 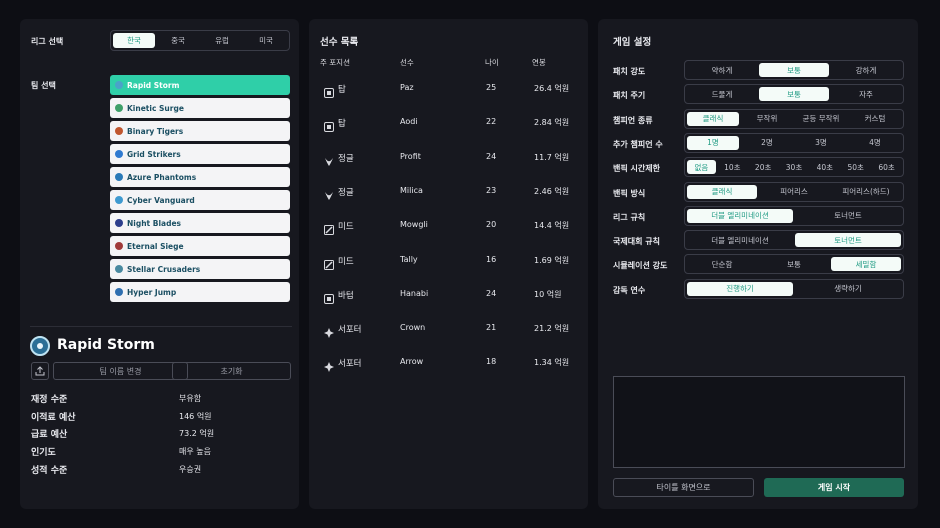 What do you see at coordinates (266, 40) in the screenshot?
I see `league-option: 미국` at bounding box center [266, 40].